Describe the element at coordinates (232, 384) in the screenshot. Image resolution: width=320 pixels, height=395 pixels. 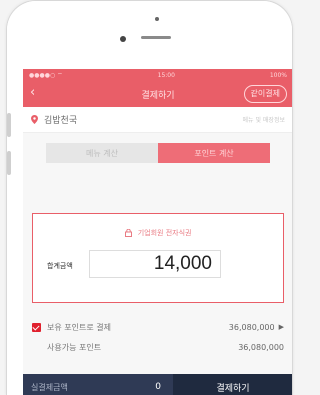
I see `pay-button: 결제하기` at that location.